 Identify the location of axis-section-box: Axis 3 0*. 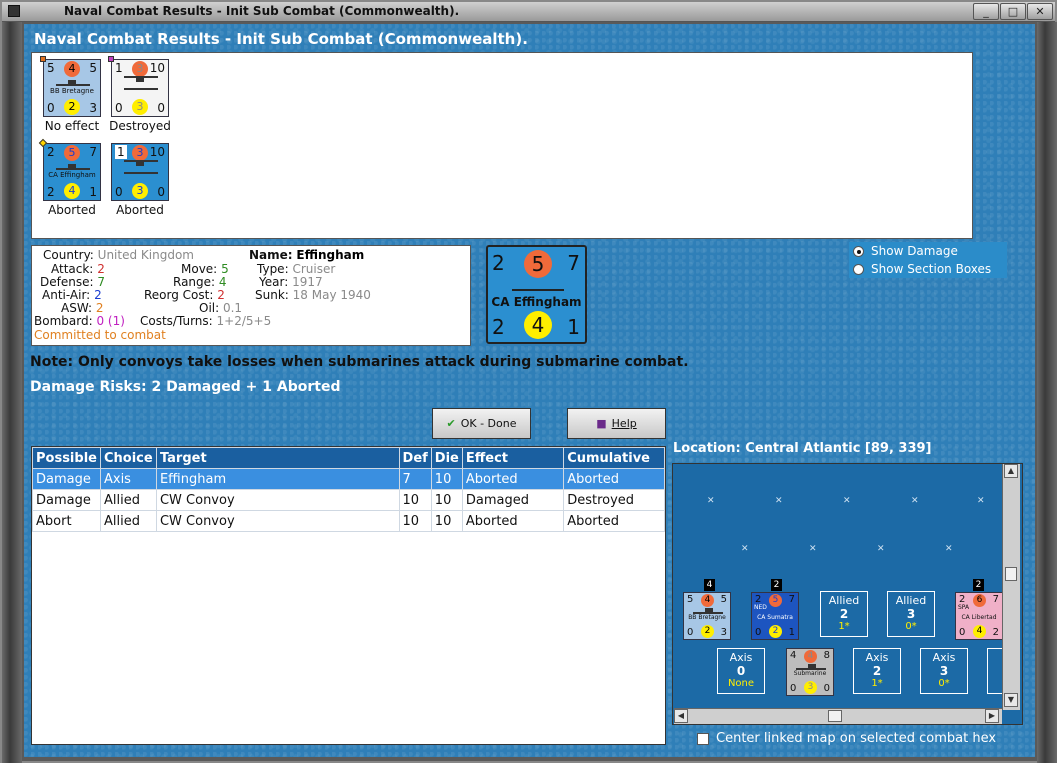
(944, 671).